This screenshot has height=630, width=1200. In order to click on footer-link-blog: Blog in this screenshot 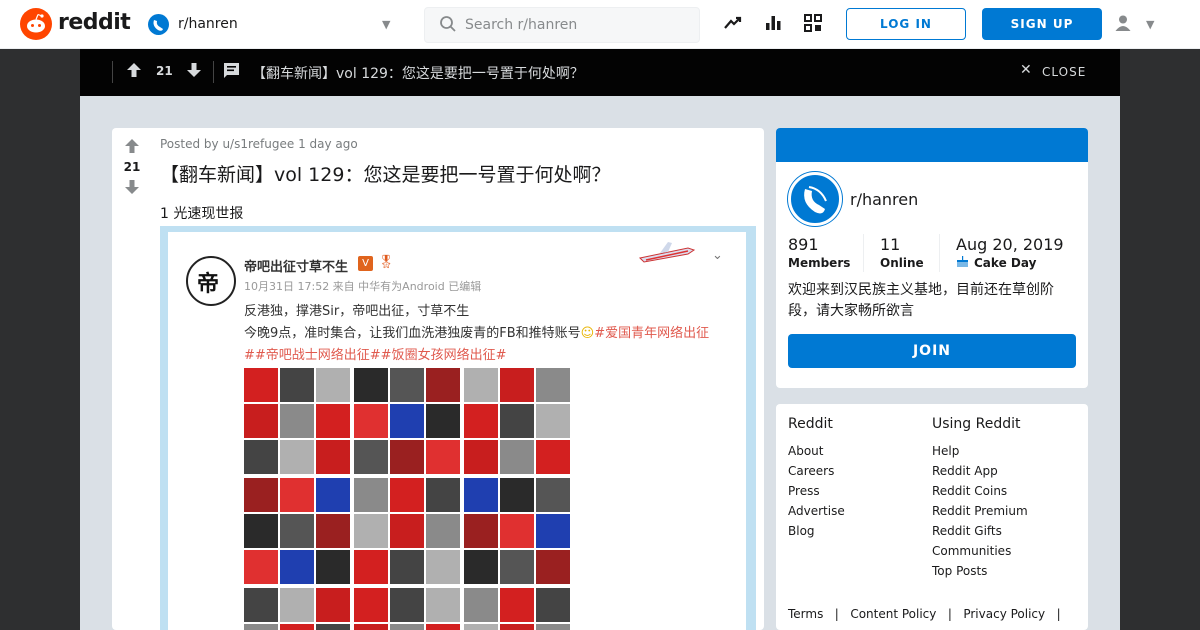, I will do `click(801, 531)`.